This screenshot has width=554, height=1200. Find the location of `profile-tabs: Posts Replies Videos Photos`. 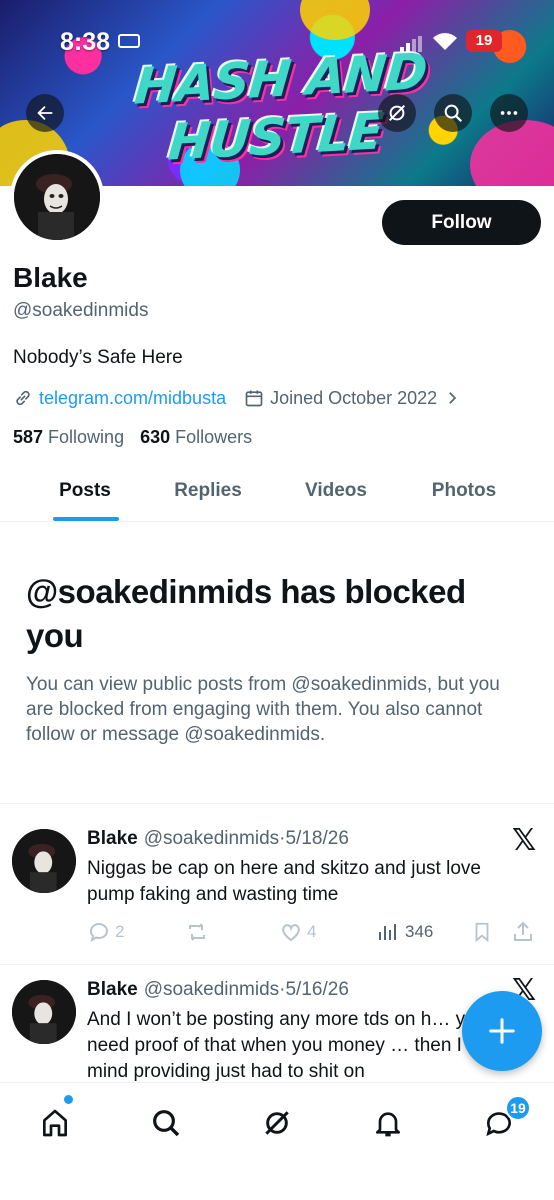

profile-tabs: Posts Replies Videos Photos is located at coordinates (277, 495).